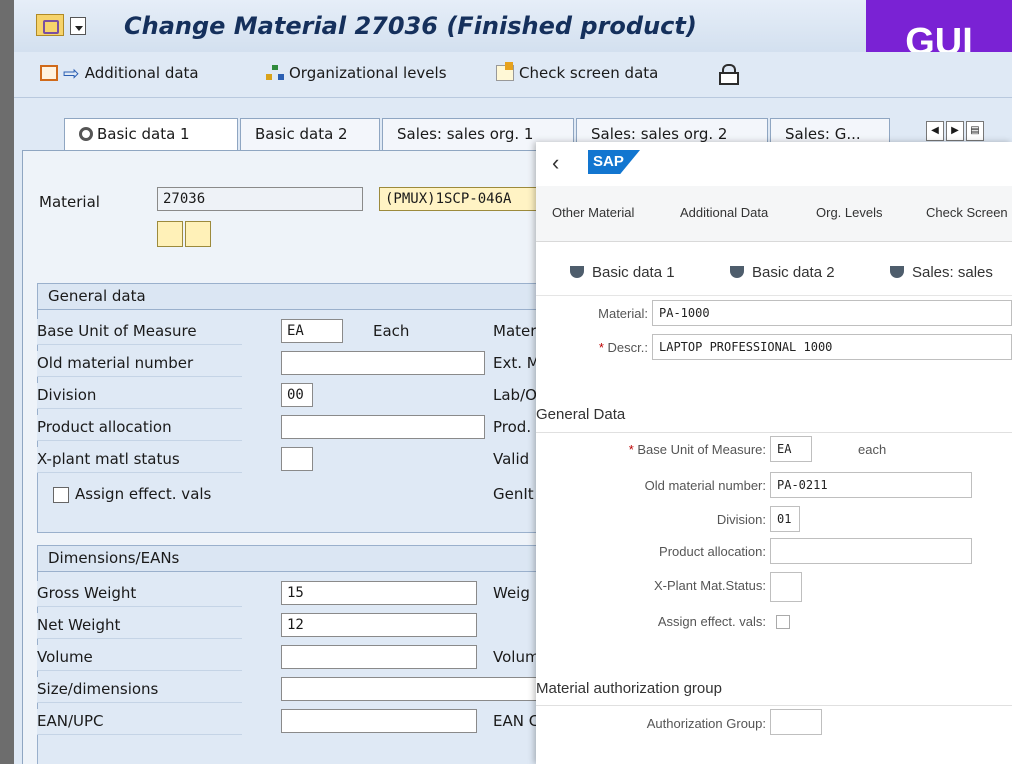 The image size is (1012, 764). Describe the element at coordinates (955, 131) in the screenshot. I see `scroll-right-icon: ▶` at that location.